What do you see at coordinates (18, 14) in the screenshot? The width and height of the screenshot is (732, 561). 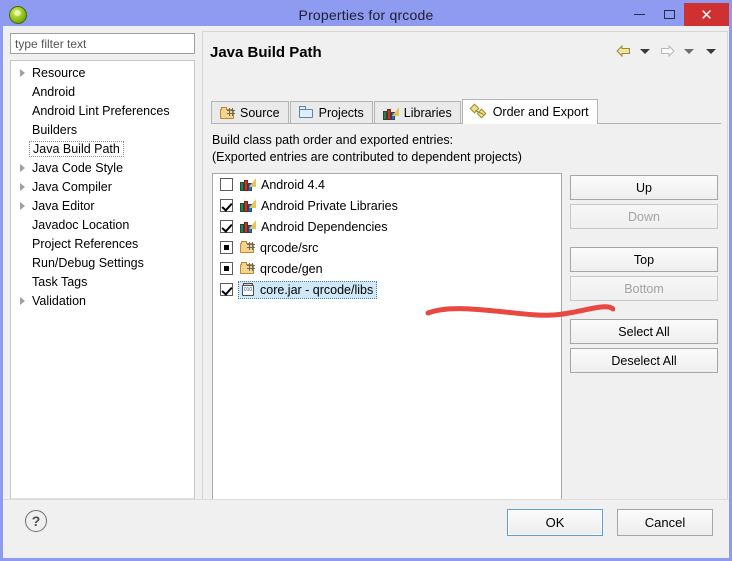 I see `eclipse-app-icon` at bounding box center [18, 14].